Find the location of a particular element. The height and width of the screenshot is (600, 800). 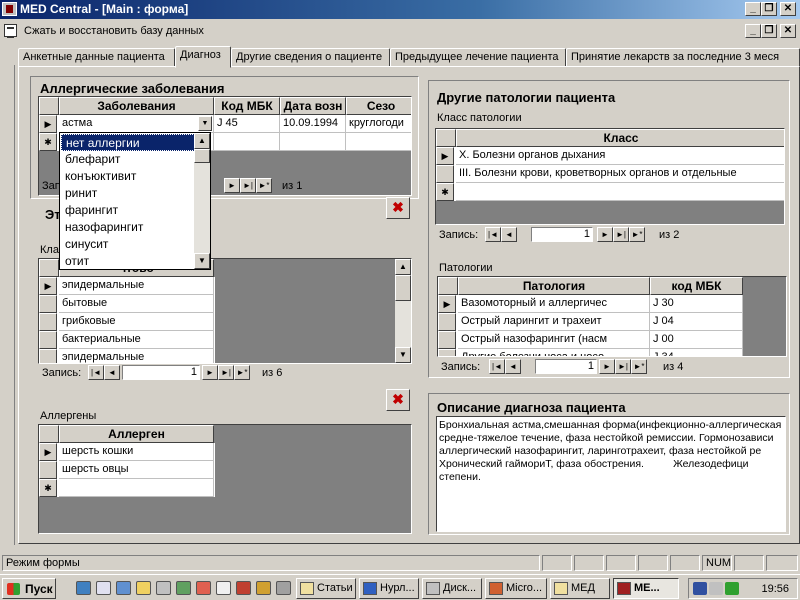

table-row: ▶ шерсть кошки is located at coordinates (127, 452).